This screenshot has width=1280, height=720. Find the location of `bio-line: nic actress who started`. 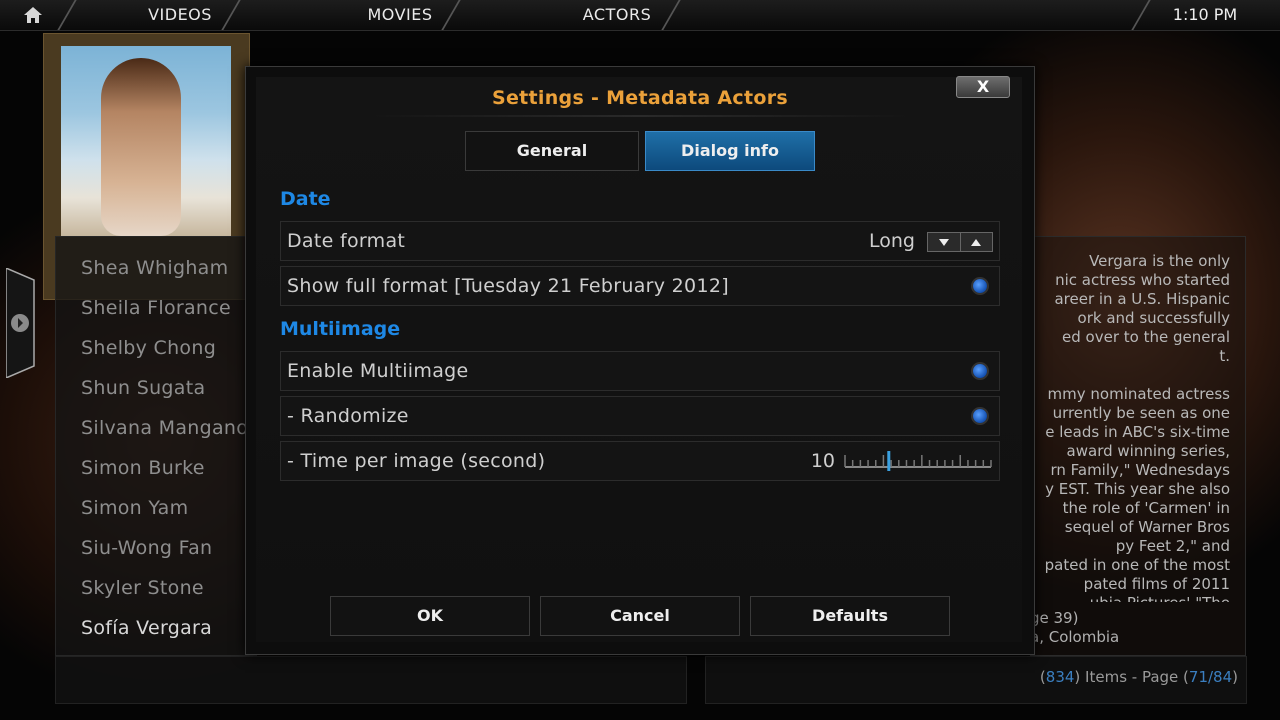

bio-line: nic actress who started is located at coordinates (1142, 280).